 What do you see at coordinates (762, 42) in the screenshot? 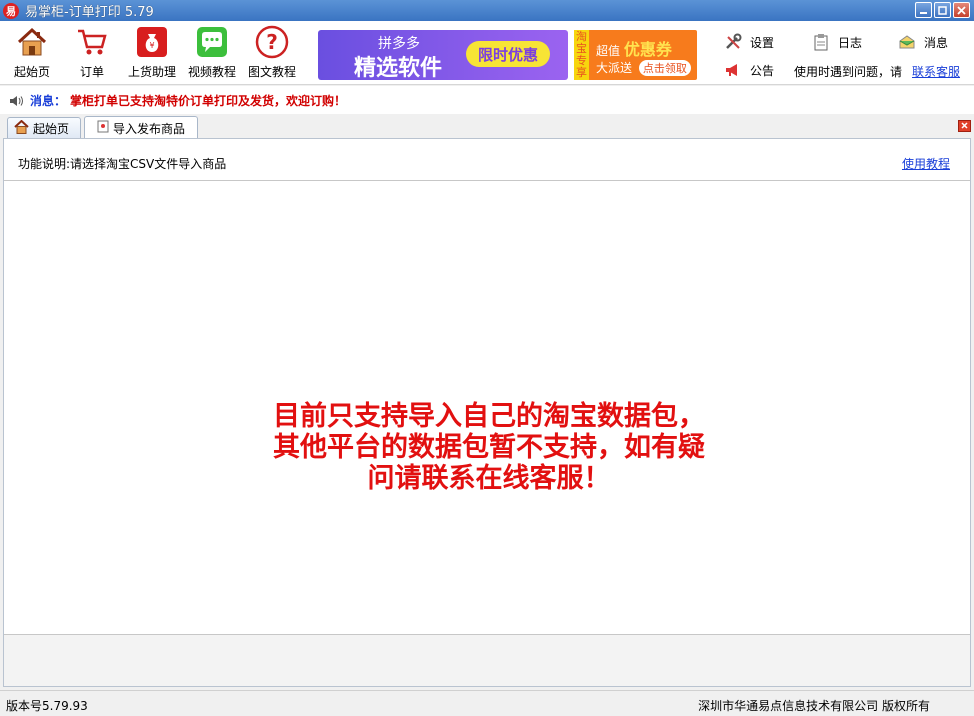
I see `settings-label: 设置` at bounding box center [762, 42].